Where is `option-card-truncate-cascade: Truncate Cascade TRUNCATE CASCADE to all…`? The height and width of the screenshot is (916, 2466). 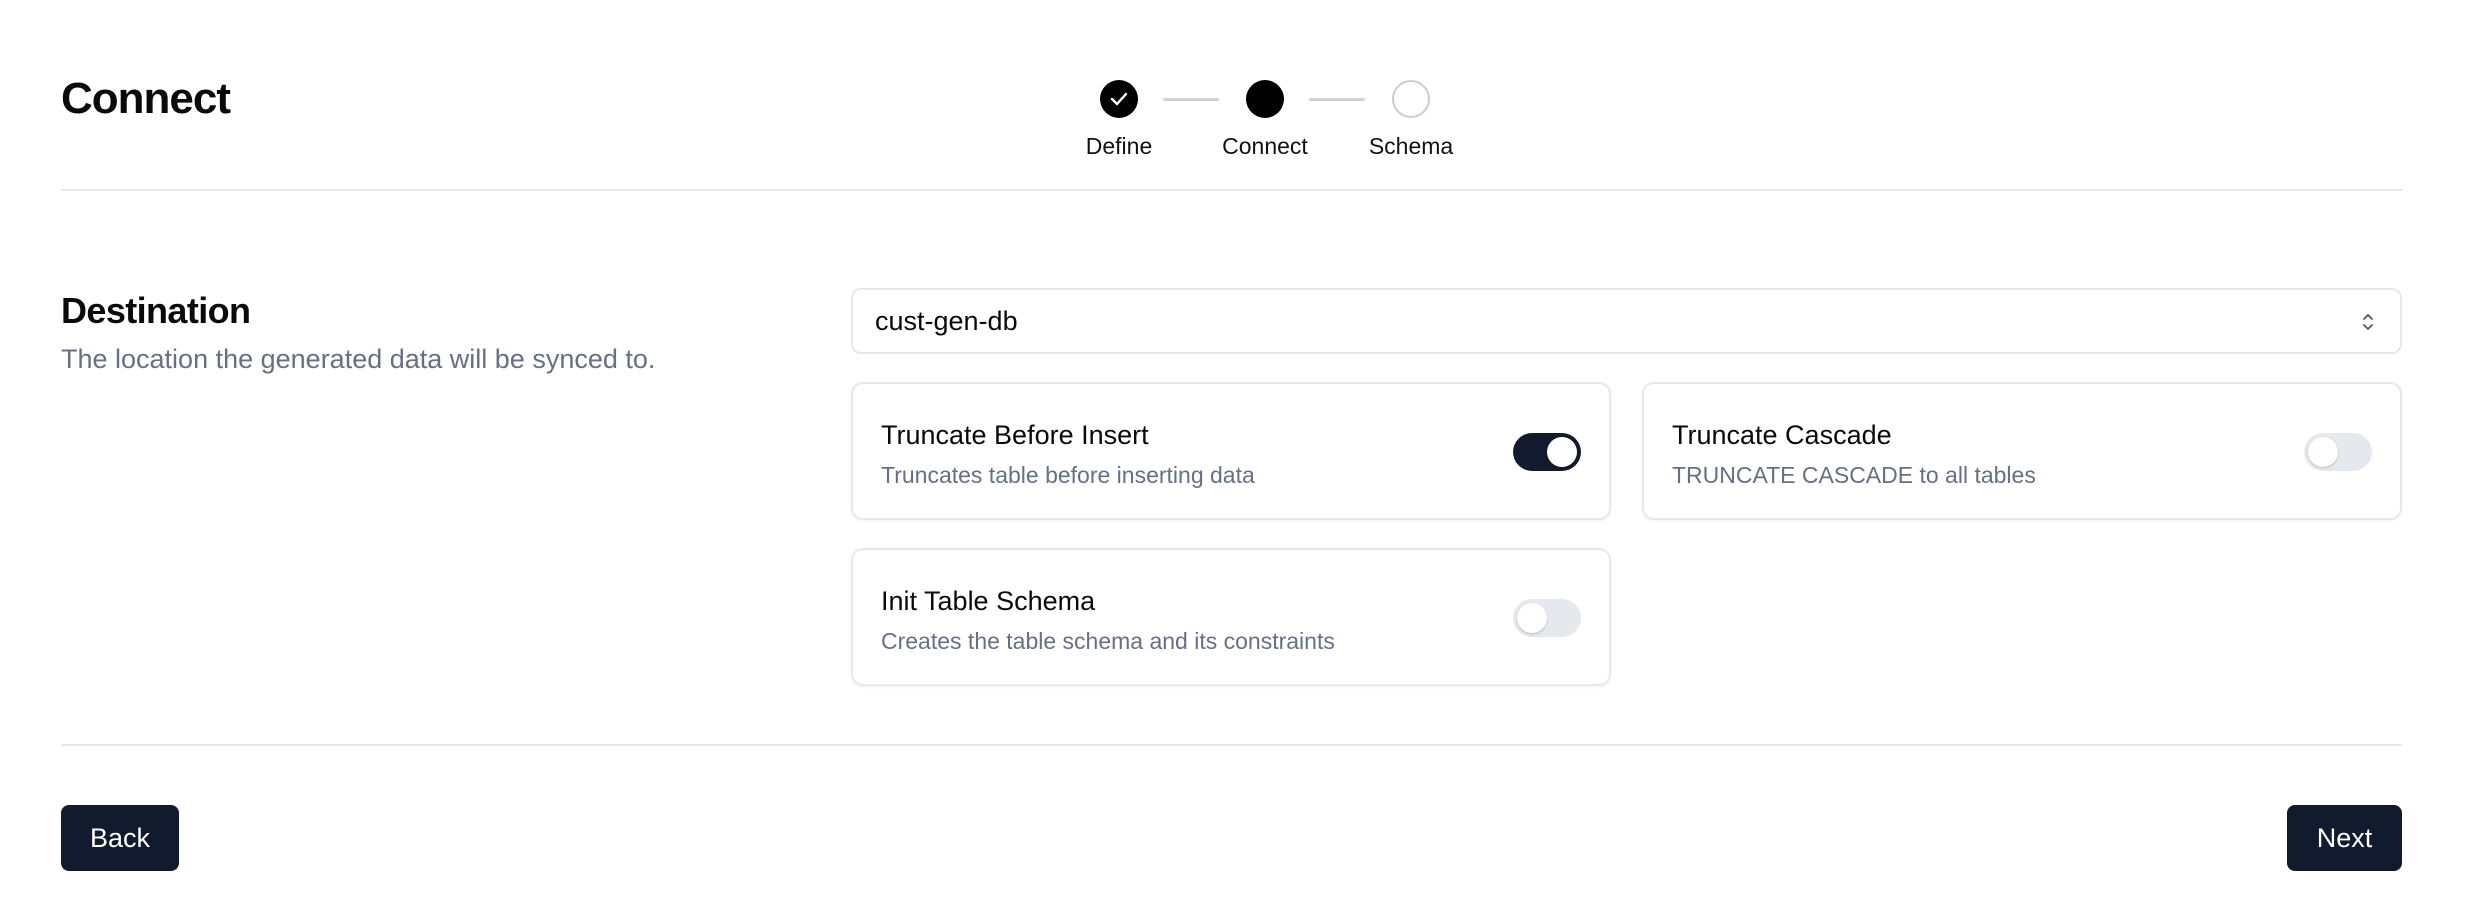
option-card-truncate-cascade: Truncate Cascade TRUNCATE CASCADE to all… is located at coordinates (2022, 451).